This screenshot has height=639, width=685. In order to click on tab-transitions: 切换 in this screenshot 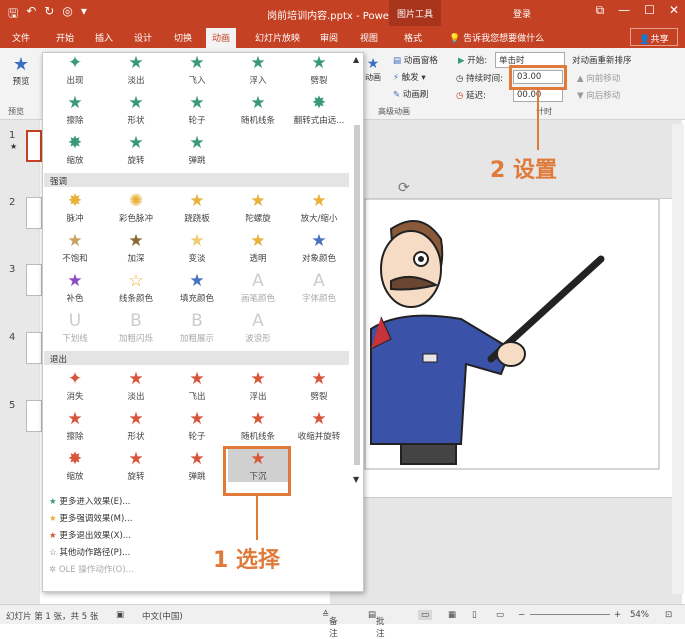, I will do `click(183, 37)`.